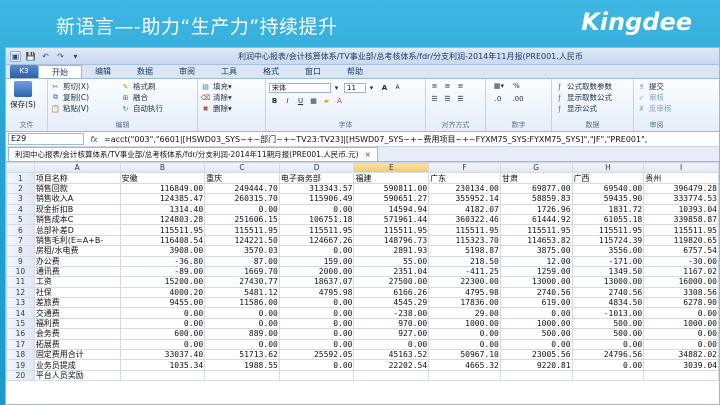 Image resolution: width=720 pixels, height=405 pixels. Describe the element at coordinates (336, 88) in the screenshot. I see `font-name-dropdown-icon: ▾` at that location.